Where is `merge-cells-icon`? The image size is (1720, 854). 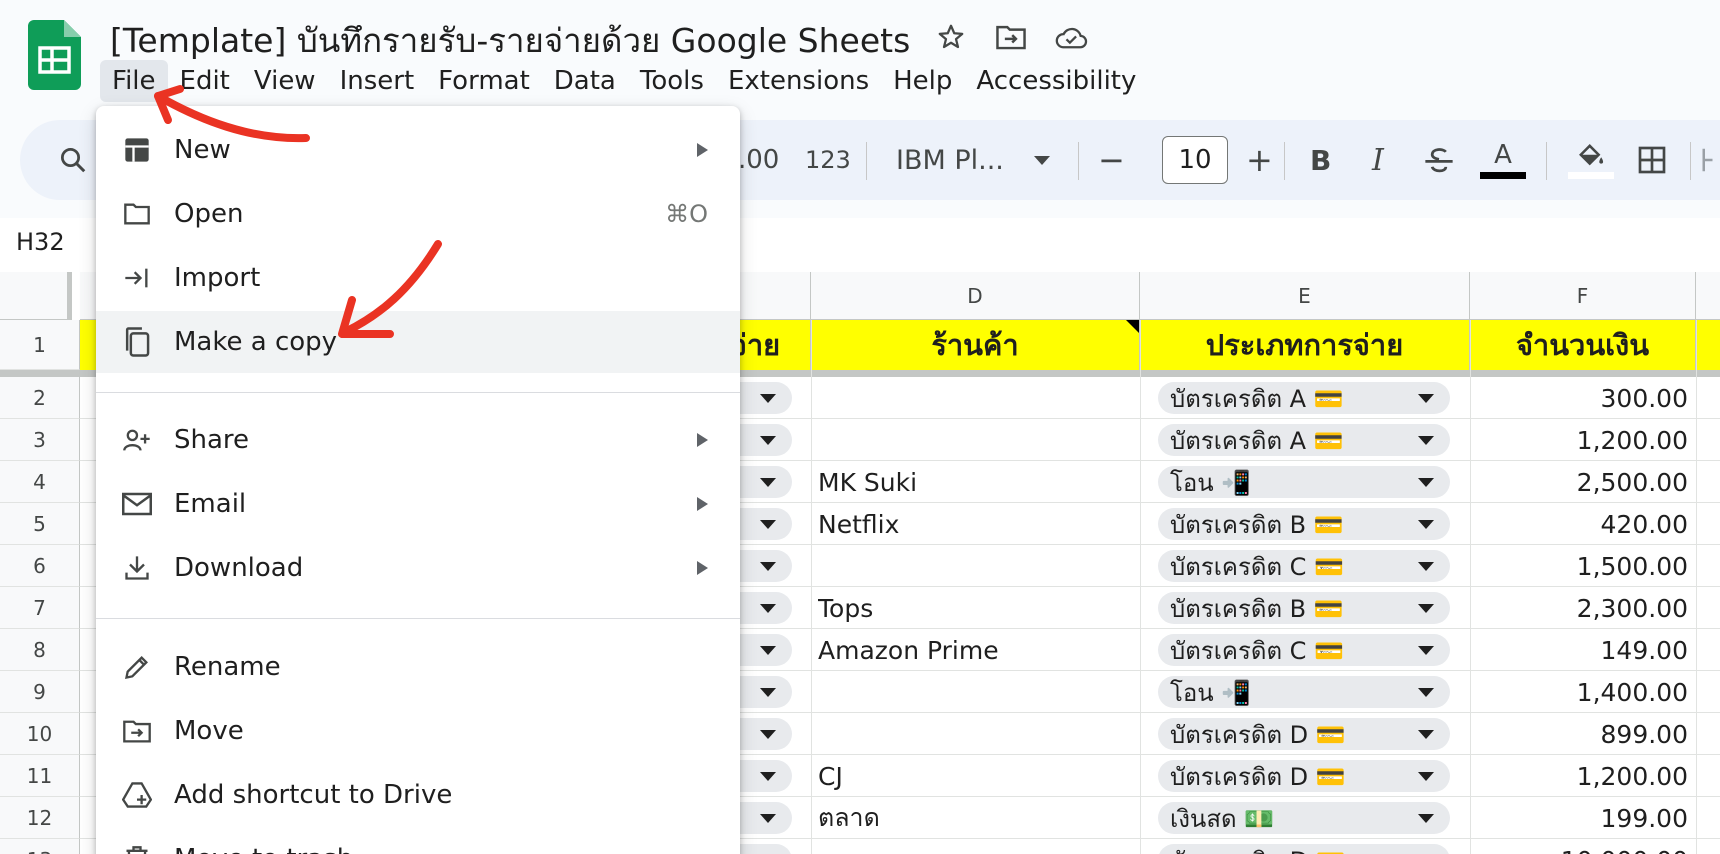
merge-cells-icon is located at coordinates (1710, 160).